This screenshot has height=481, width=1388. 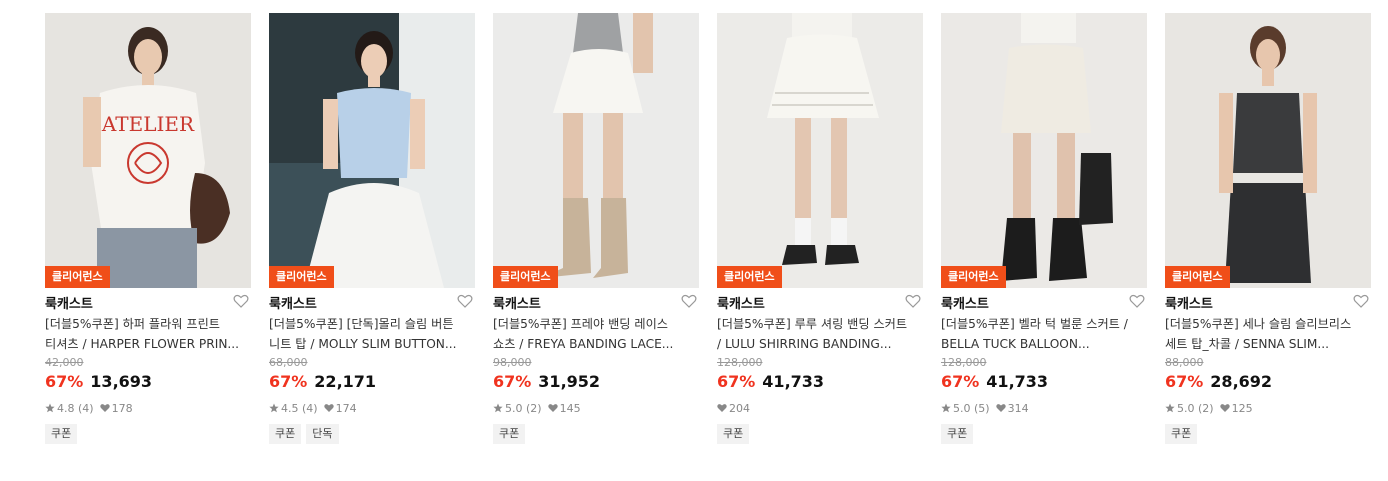 What do you see at coordinates (288, 362) in the screenshot?
I see `original-price: 68,000` at bounding box center [288, 362].